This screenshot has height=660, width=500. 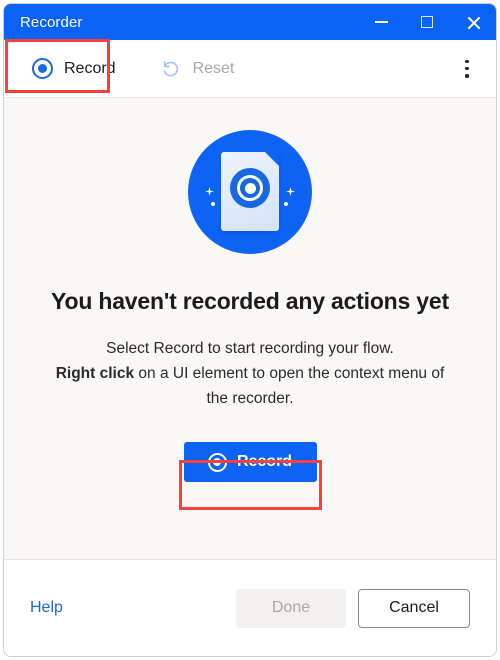 I want to click on maximize-button, so click(x=427, y=22).